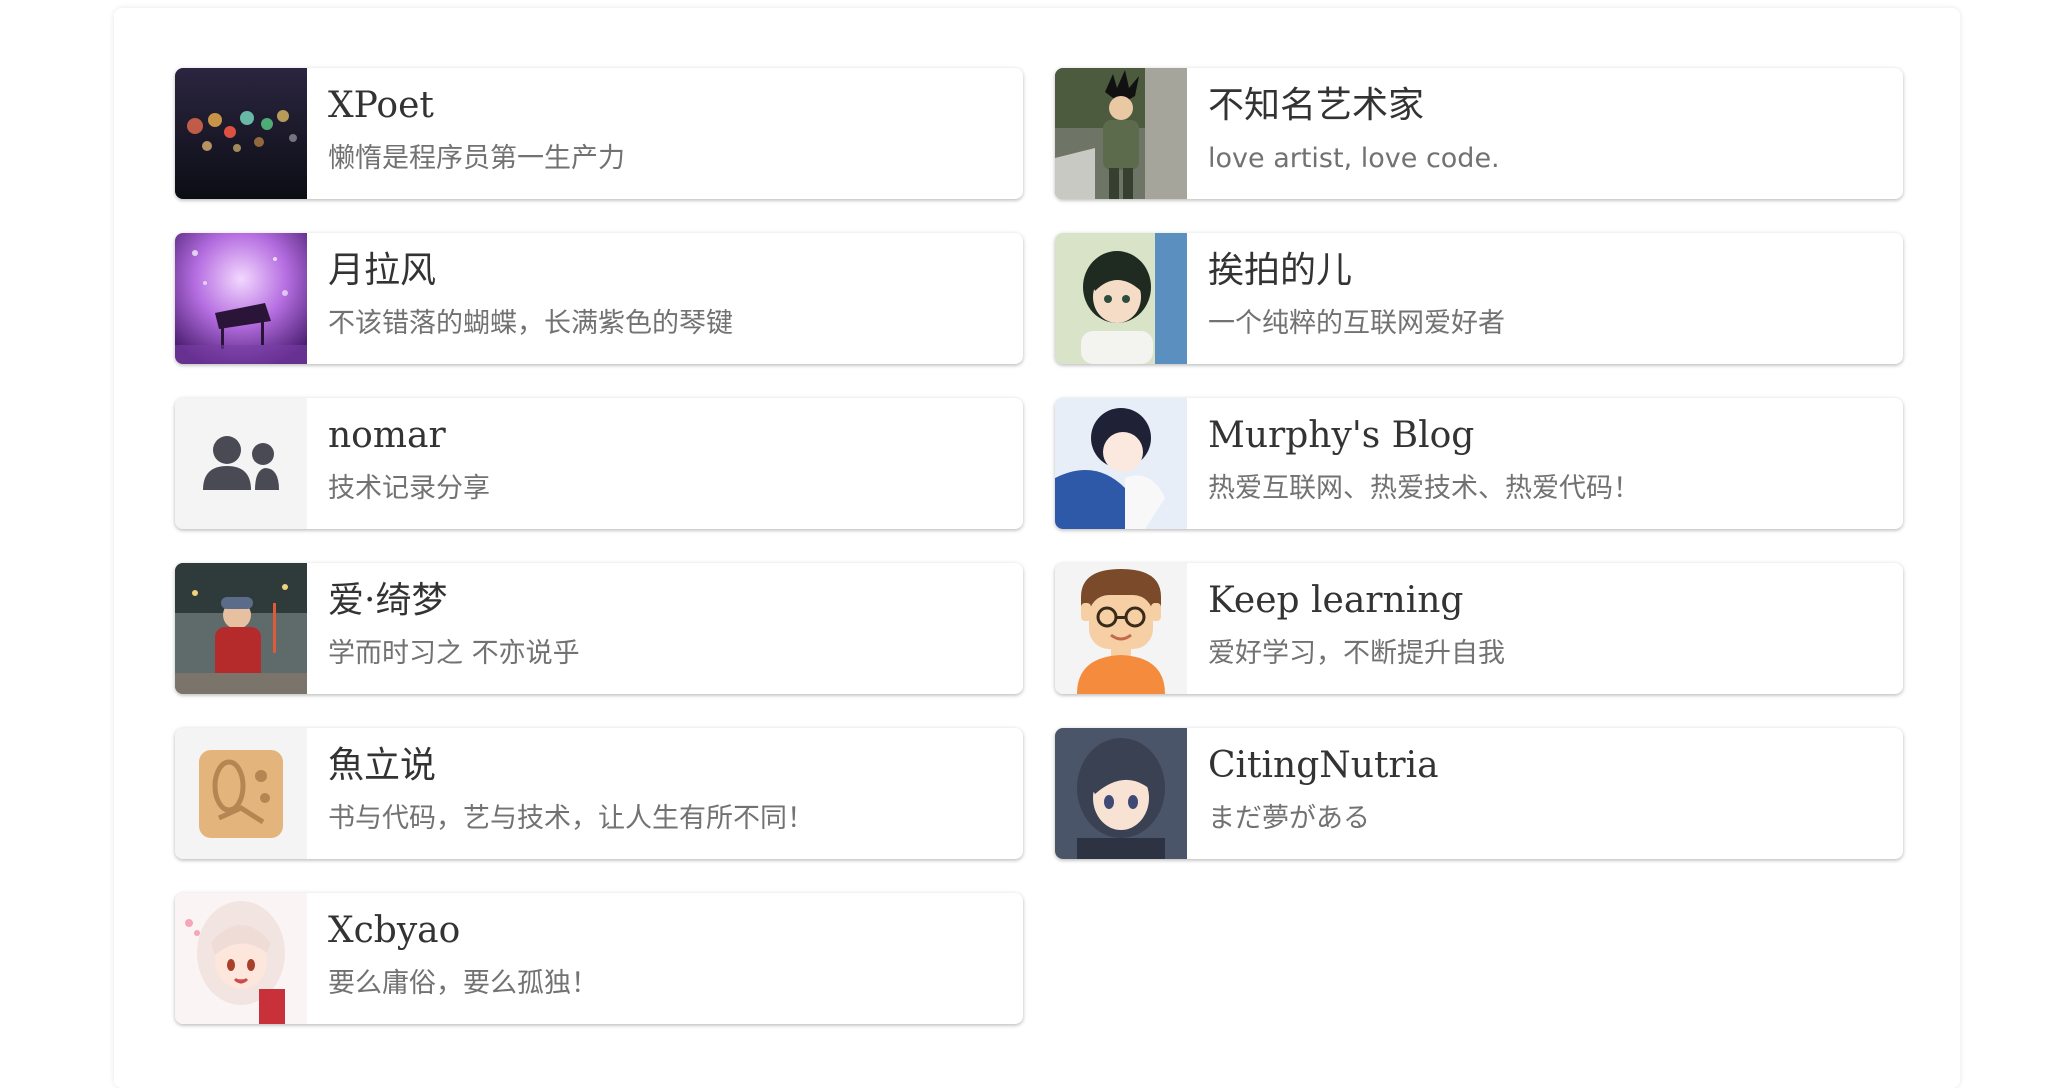  I want to click on anime-sleeping-avatar, so click(1121, 463).